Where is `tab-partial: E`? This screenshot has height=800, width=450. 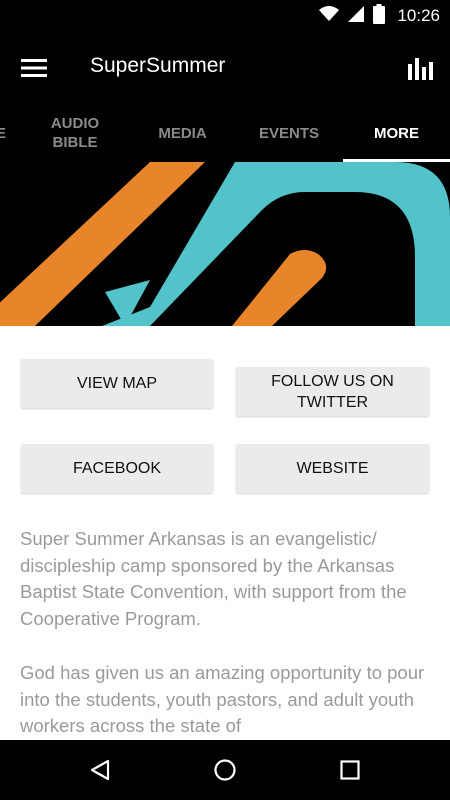 tab-partial: E is located at coordinates (7, 133).